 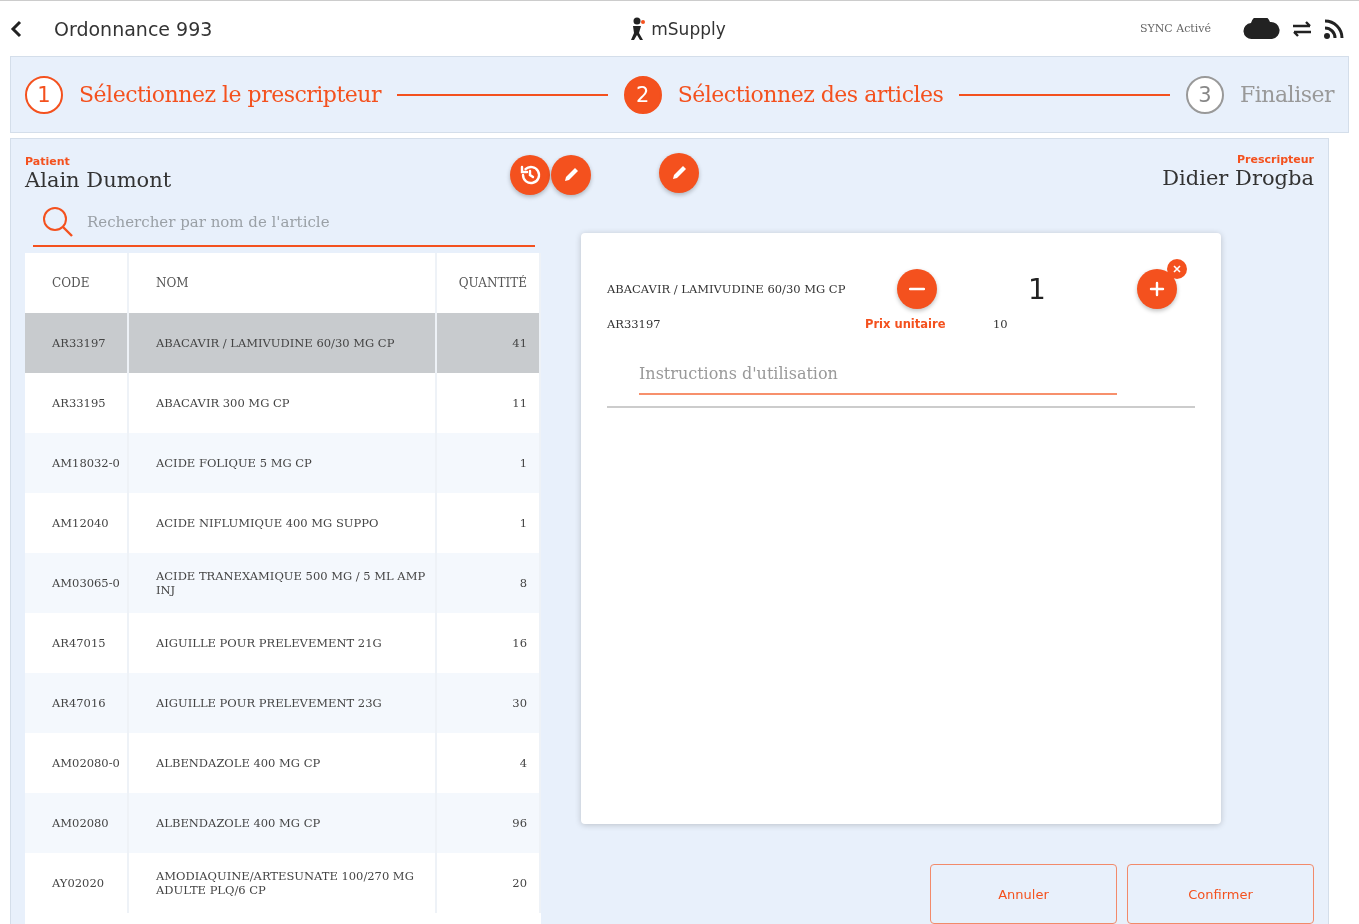 What do you see at coordinates (638, 28) in the screenshot?
I see `logo-icon` at bounding box center [638, 28].